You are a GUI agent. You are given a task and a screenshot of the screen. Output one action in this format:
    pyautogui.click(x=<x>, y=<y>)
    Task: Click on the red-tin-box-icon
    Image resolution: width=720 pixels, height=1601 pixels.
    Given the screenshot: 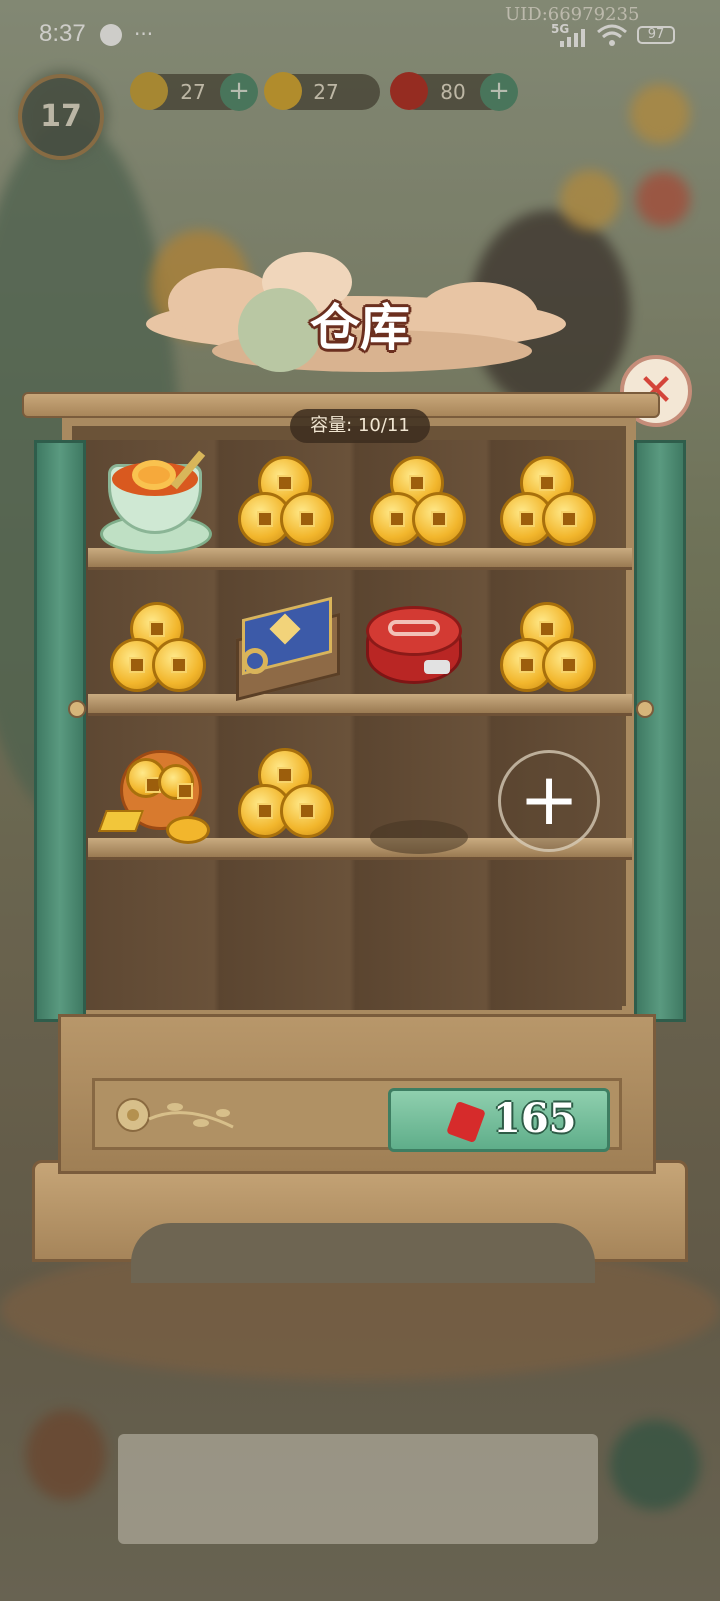 What is the action you would take?
    pyautogui.click(x=418, y=650)
    